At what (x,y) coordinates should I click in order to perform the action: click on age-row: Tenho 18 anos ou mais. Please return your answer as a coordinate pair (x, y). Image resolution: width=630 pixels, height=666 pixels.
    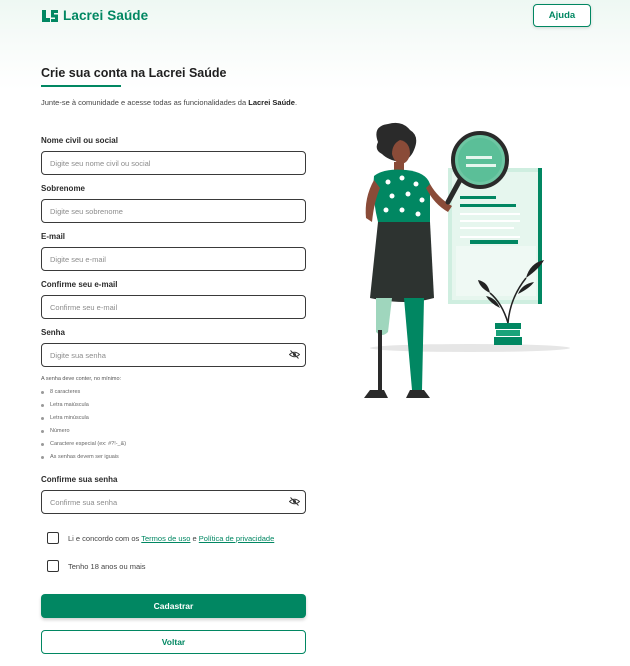
    Looking at the image, I should click on (96, 566).